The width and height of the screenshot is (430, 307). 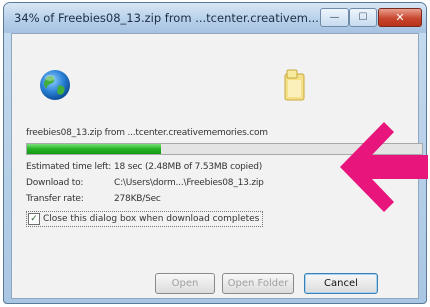 I want to click on open-button: Open, so click(x=185, y=283).